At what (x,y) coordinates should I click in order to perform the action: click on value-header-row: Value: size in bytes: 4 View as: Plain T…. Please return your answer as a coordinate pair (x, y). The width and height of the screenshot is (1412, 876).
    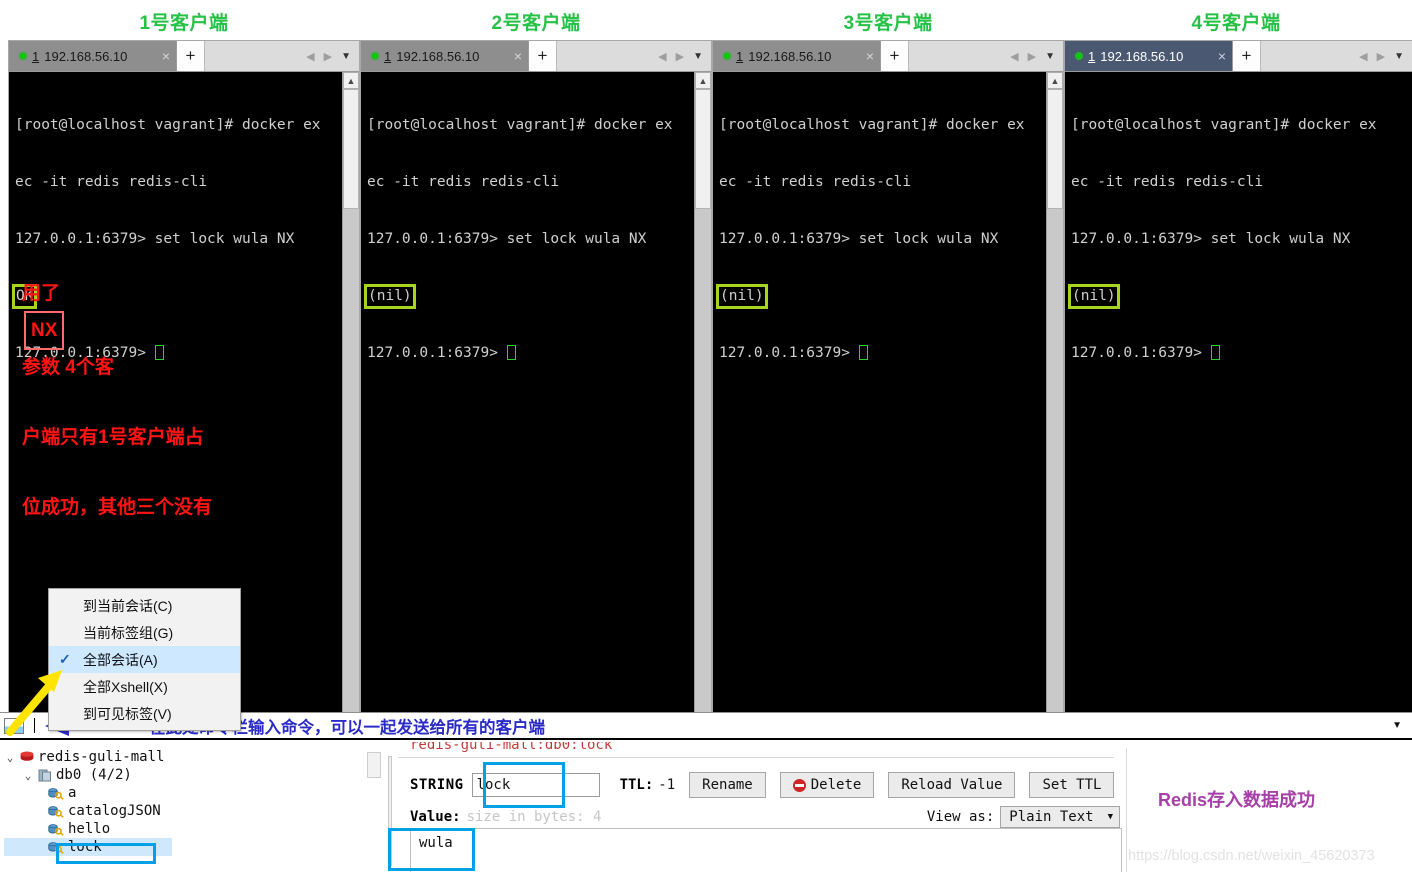
    Looking at the image, I should click on (765, 817).